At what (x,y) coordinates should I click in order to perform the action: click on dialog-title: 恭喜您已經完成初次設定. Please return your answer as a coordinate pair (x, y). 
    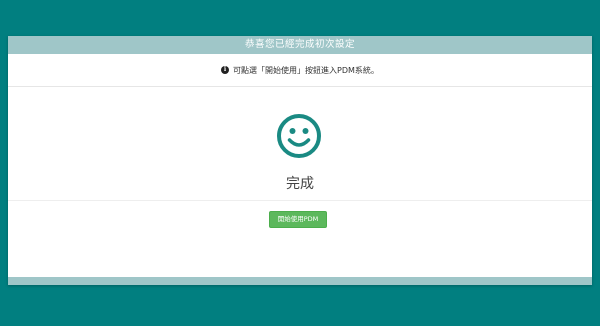
    Looking at the image, I should click on (300, 45).